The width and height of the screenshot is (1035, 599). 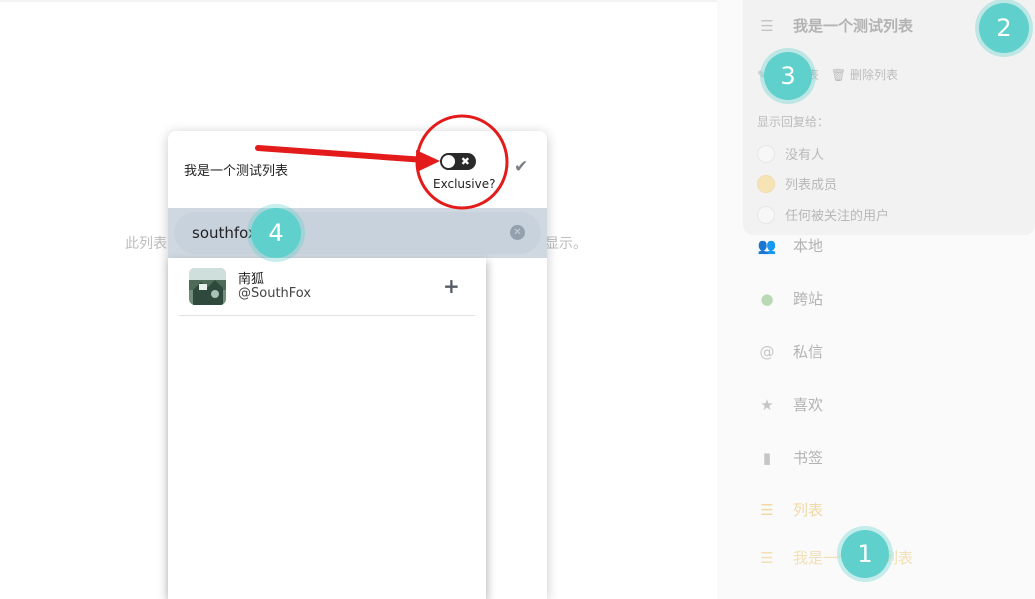 I want to click on sidebar-item-local: 👥 本地, so click(x=790, y=245).